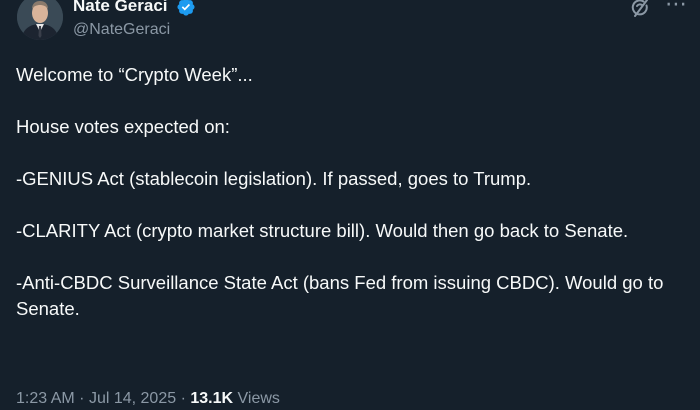 The height and width of the screenshot is (410, 700). Describe the element at coordinates (676, 8) in the screenshot. I see `more-icon: ⋯` at that location.